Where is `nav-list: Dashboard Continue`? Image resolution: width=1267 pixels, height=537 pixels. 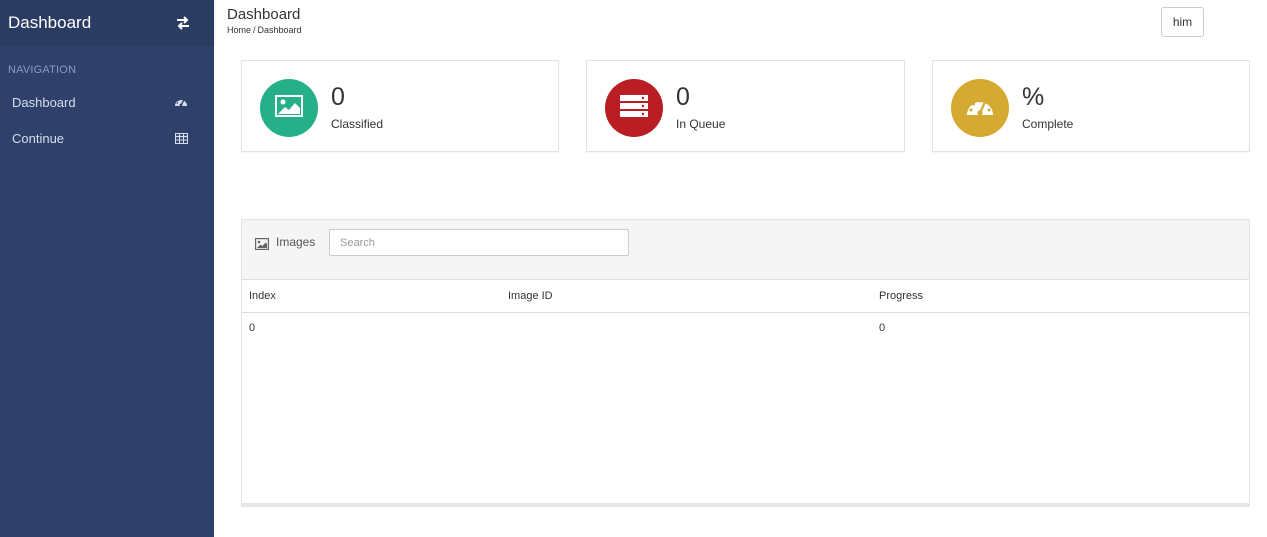
nav-list: Dashboard Continue is located at coordinates (107, 120).